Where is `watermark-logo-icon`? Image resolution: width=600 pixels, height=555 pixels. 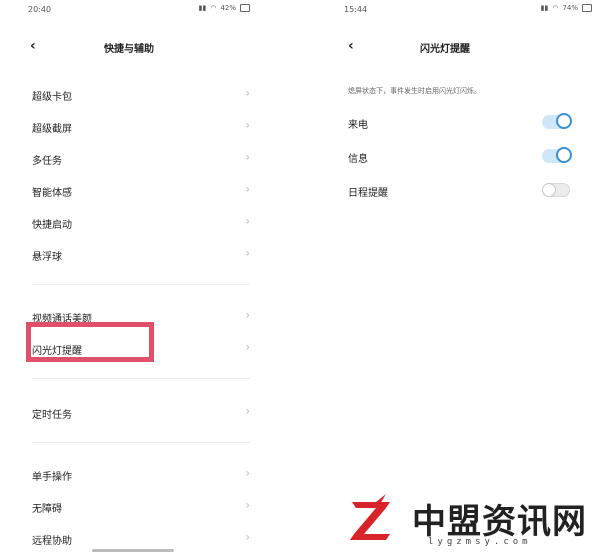
watermark-logo-icon is located at coordinates (370, 517).